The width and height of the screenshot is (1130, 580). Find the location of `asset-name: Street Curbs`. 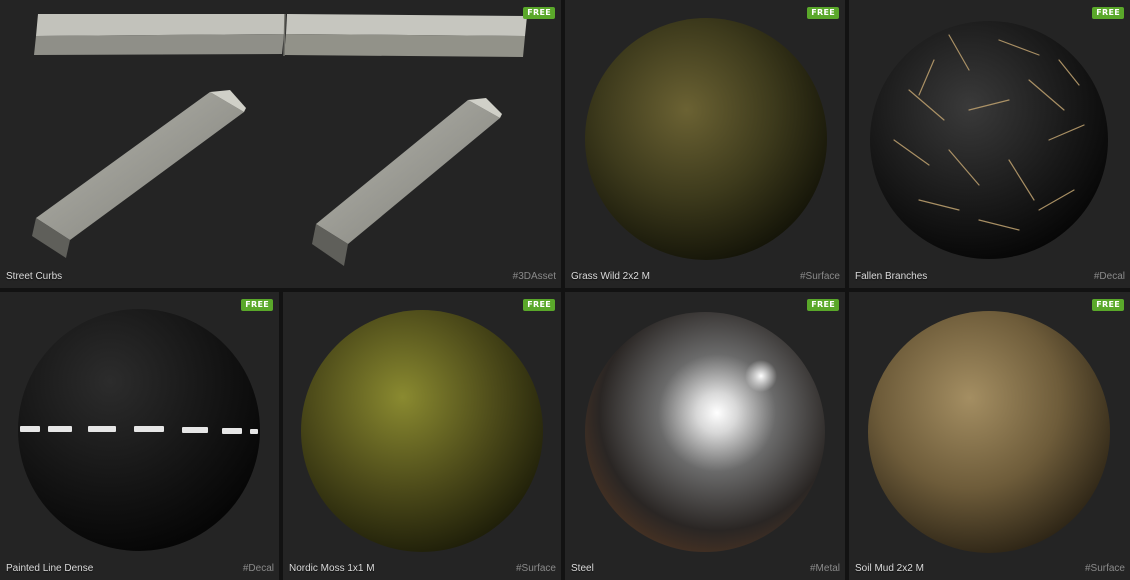

asset-name: Street Curbs is located at coordinates (34, 276).